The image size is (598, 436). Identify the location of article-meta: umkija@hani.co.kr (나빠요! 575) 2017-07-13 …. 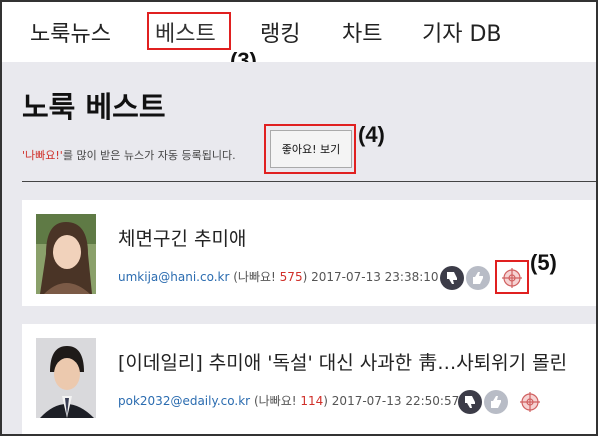
(278, 276).